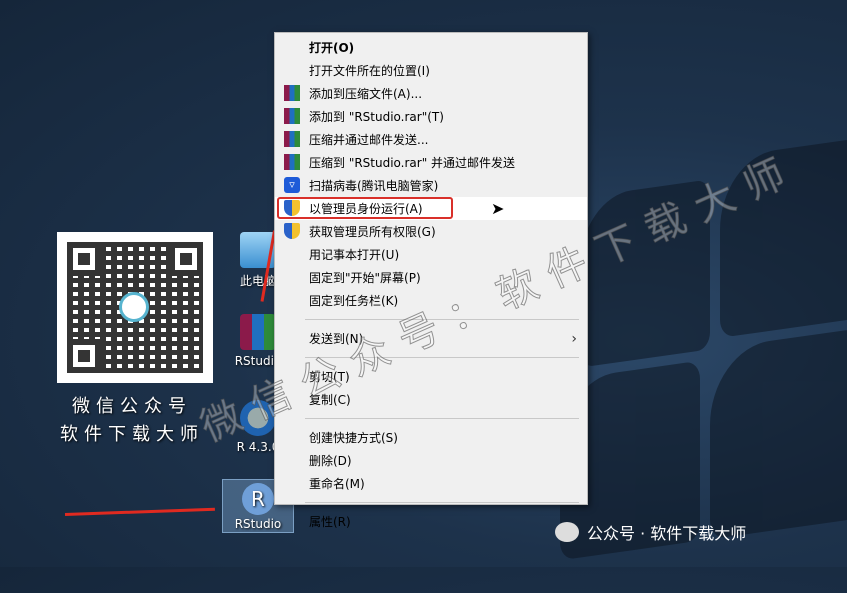 The image size is (847, 593). What do you see at coordinates (567, 532) in the screenshot?
I see `wechat-icon` at bounding box center [567, 532].